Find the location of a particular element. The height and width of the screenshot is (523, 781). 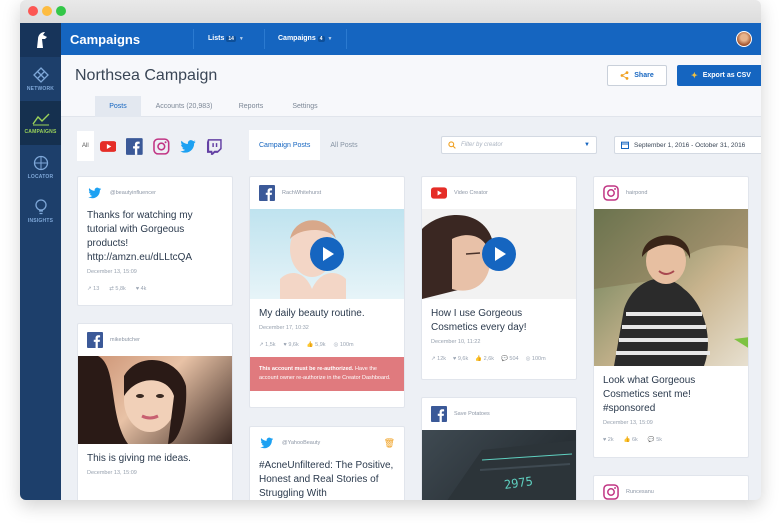

post-author: @beautyinfluencer is located at coordinates (133, 193).